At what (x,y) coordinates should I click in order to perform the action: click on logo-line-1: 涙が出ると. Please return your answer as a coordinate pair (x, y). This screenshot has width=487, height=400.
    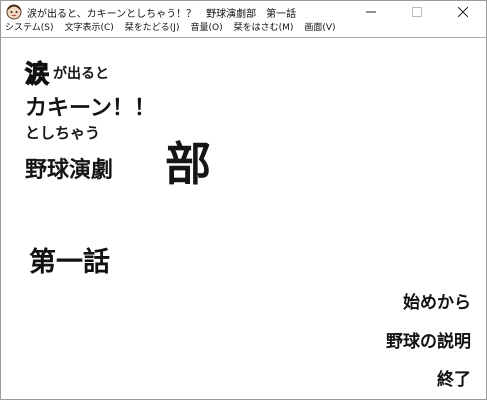
    Looking at the image, I should click on (66, 71).